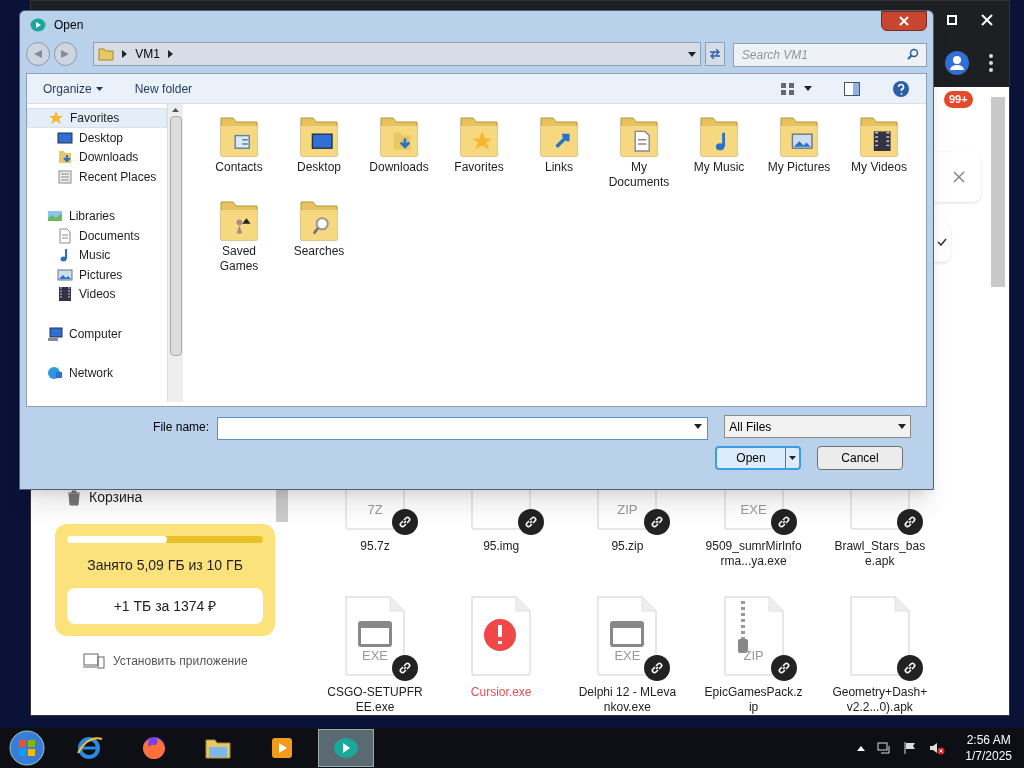 This screenshot has width=1024, height=768. I want to click on close-icon, so click(904, 21).